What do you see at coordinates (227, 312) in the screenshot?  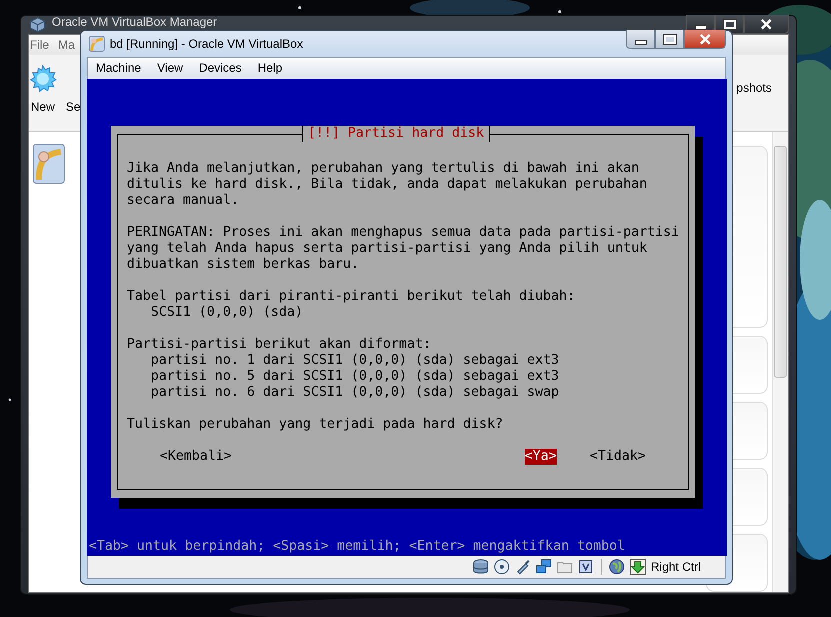 I see `dialog-text: SCSI1 (0,0,0) (sda)` at bounding box center [227, 312].